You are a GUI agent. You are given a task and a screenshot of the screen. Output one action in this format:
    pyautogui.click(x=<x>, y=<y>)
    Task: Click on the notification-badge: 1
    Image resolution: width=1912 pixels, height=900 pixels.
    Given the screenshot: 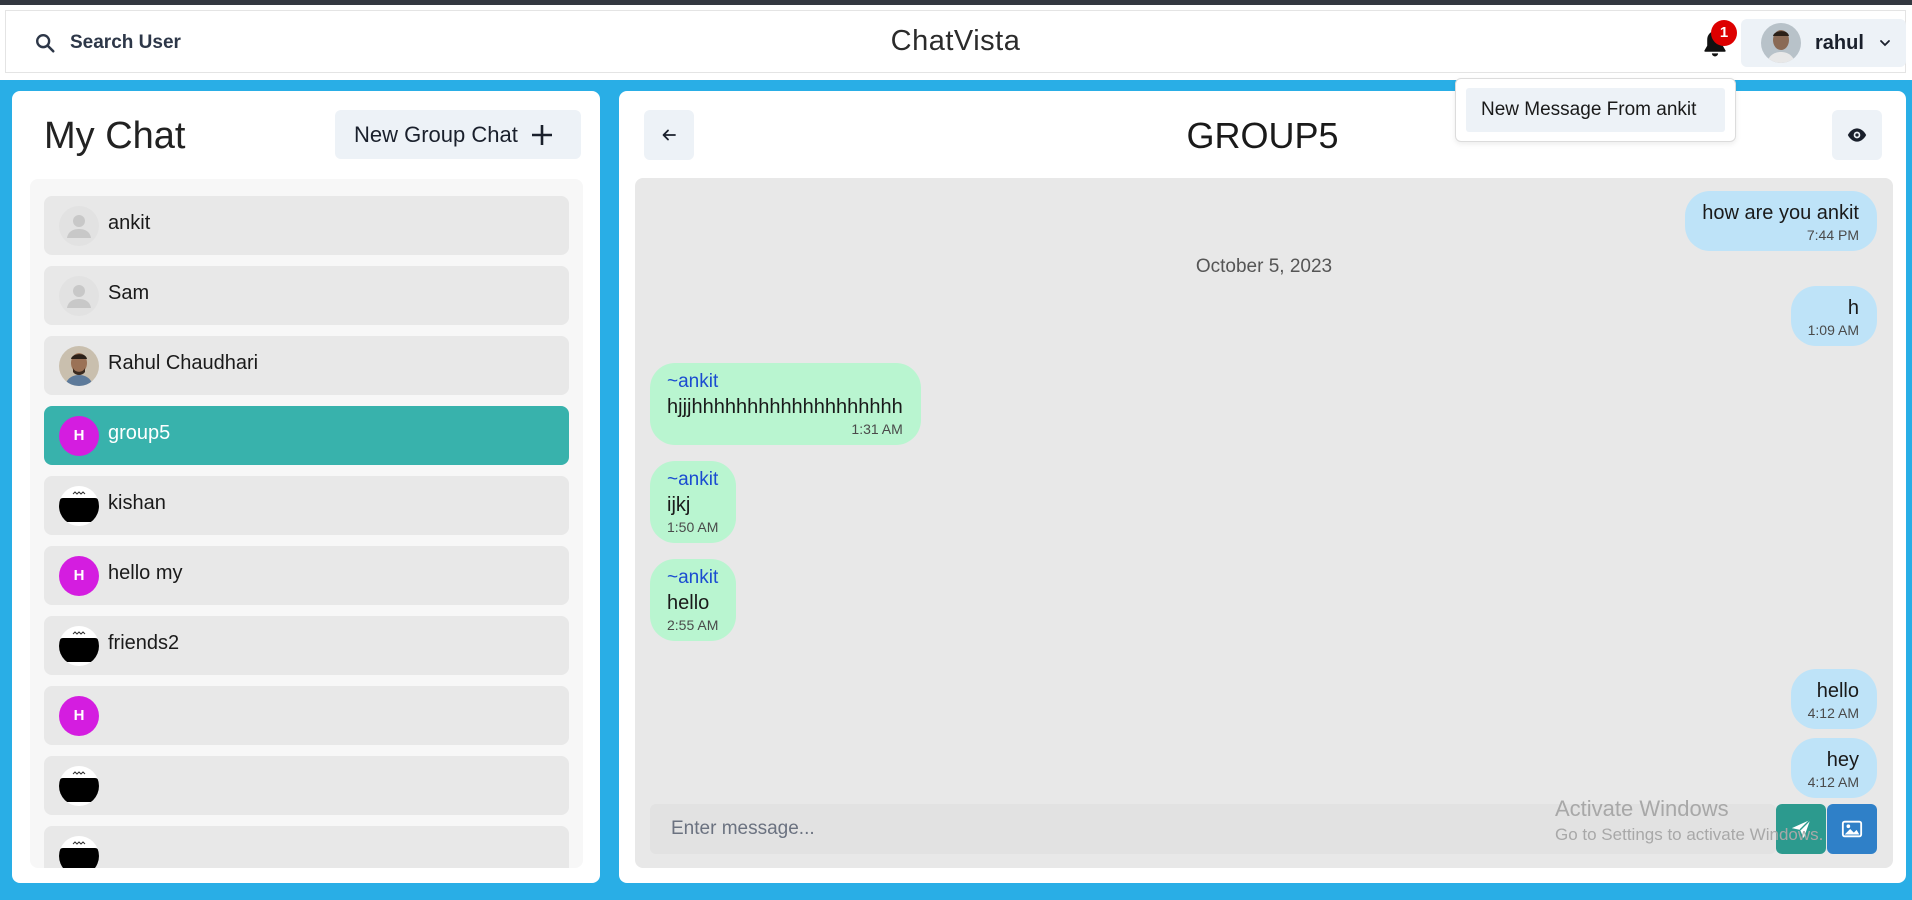 What is the action you would take?
    pyautogui.click(x=1724, y=33)
    